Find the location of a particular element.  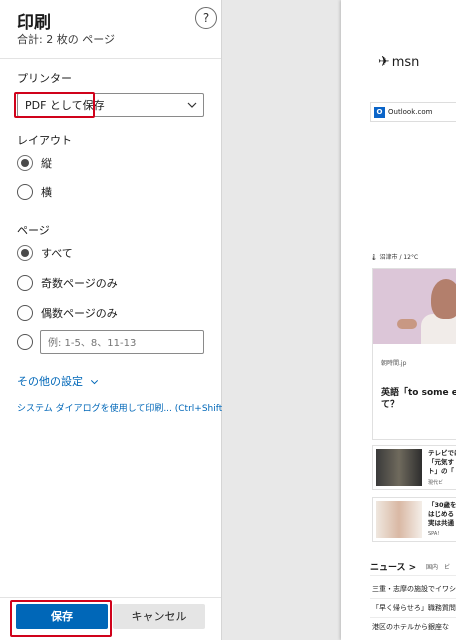

pages-label: ページ is located at coordinates (33, 230).